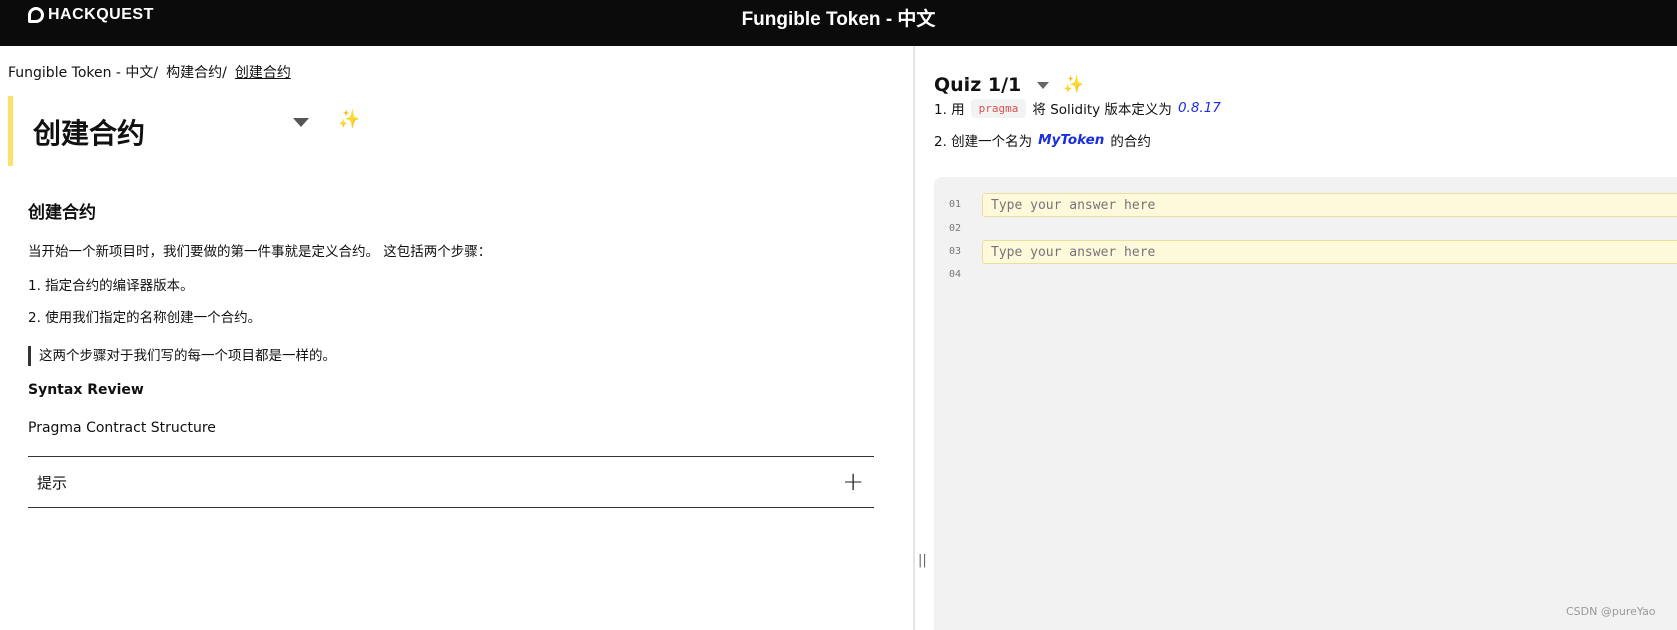  Describe the element at coordinates (144, 308) in the screenshot. I see `steps-list: 1. 指定合约的编译器版本。 2. 使用我们指定的名称创建一个合约。` at that location.